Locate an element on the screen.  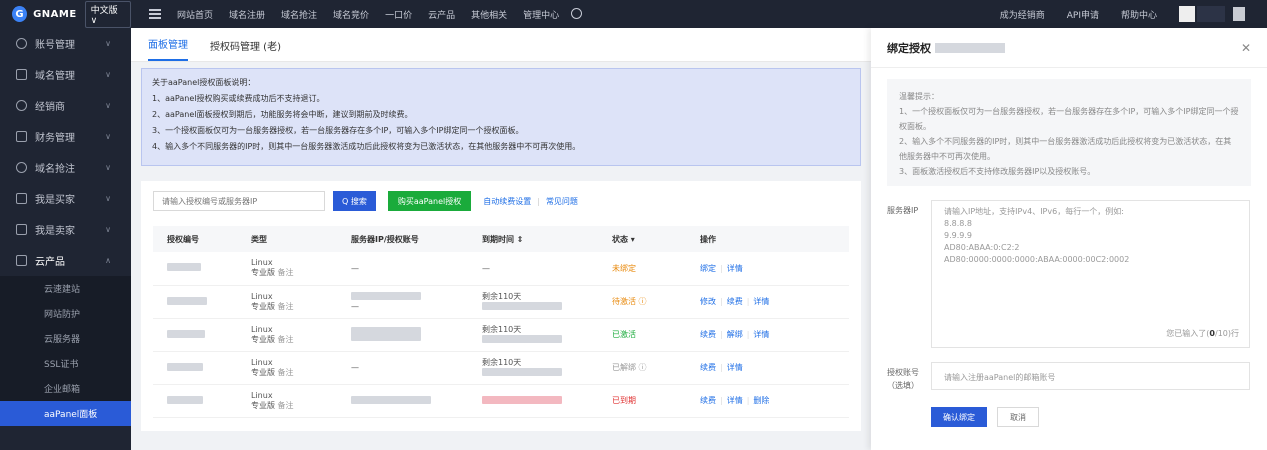
reseller-icon is located at coordinates (21, 105).